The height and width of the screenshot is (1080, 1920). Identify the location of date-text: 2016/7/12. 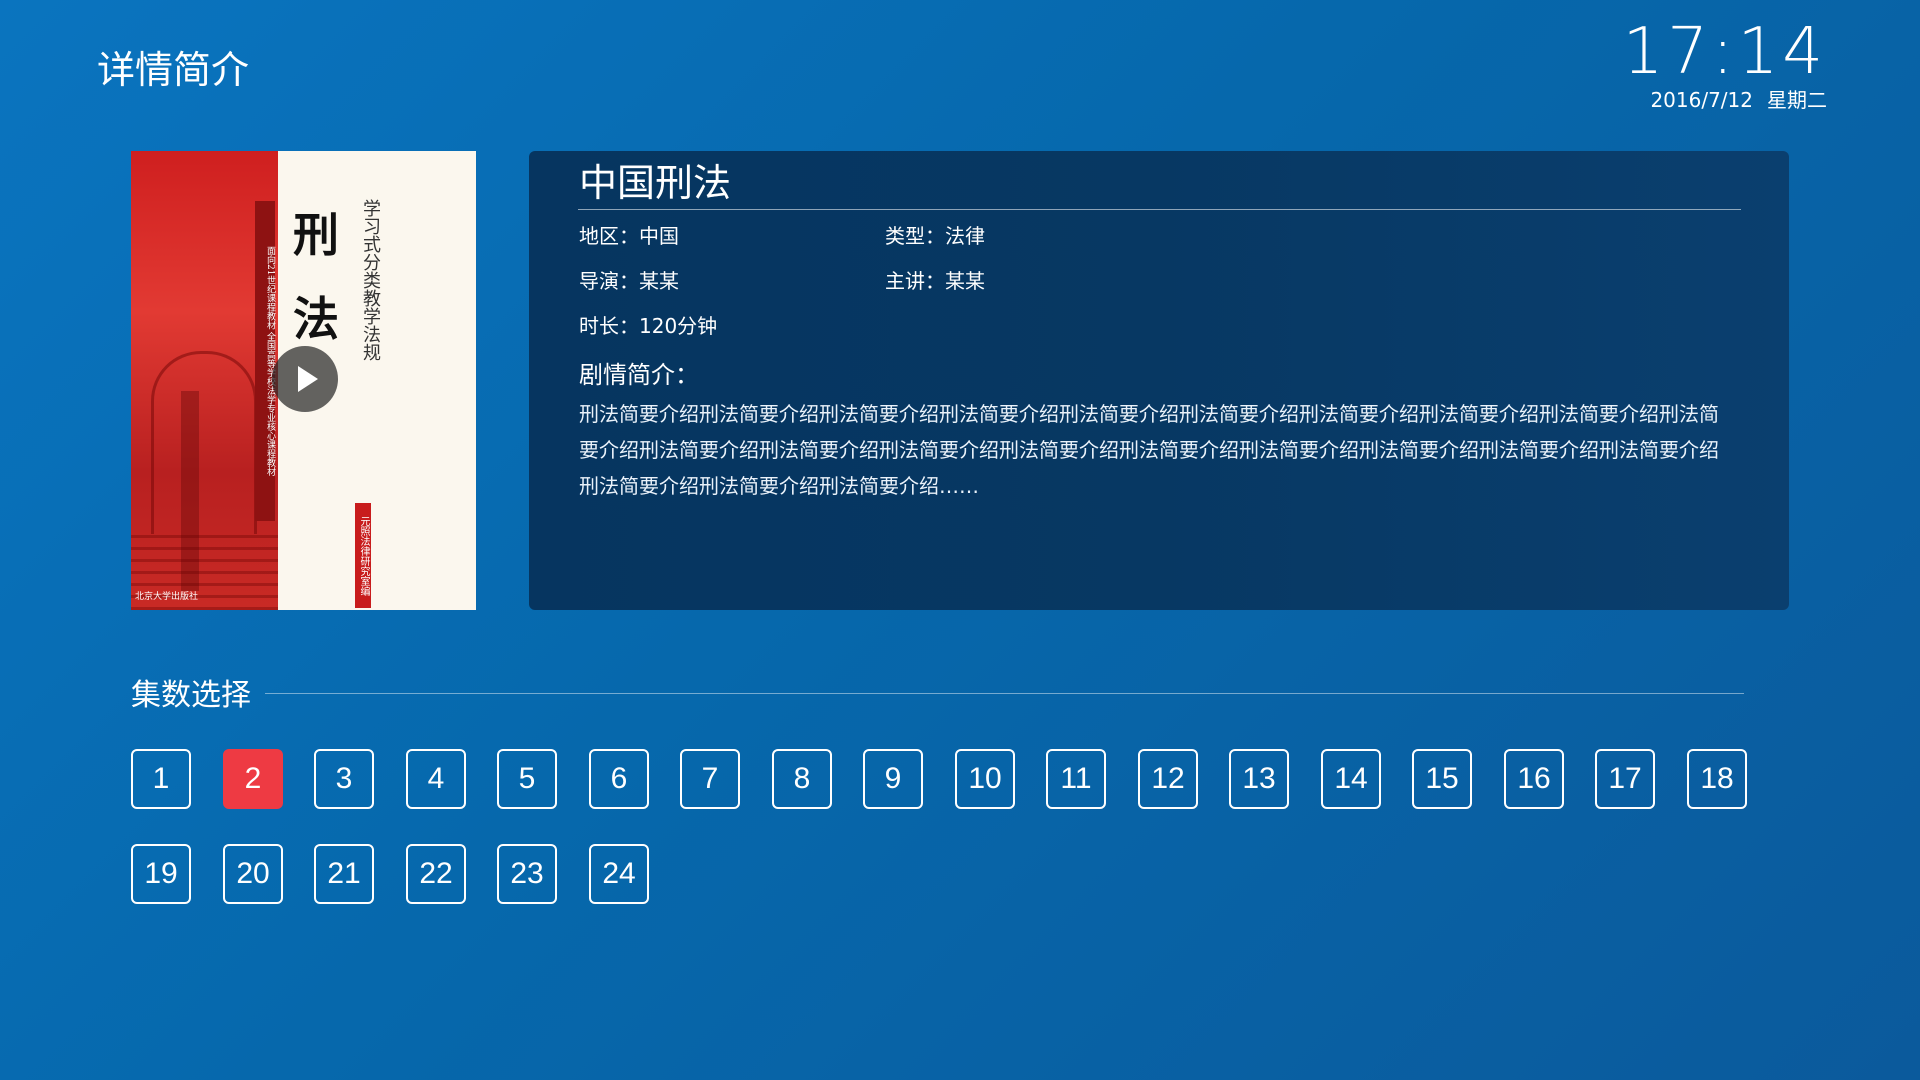
(1701, 100).